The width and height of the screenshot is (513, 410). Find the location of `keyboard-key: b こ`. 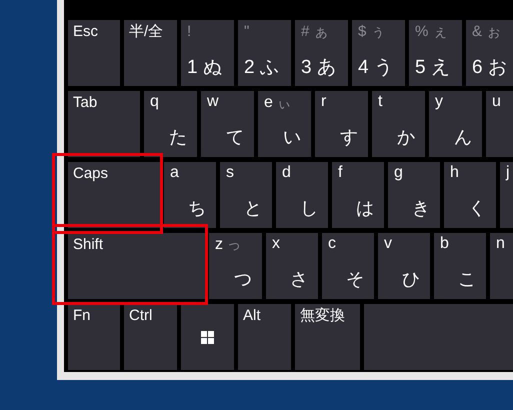

keyboard-key: b こ is located at coordinates (460, 266).